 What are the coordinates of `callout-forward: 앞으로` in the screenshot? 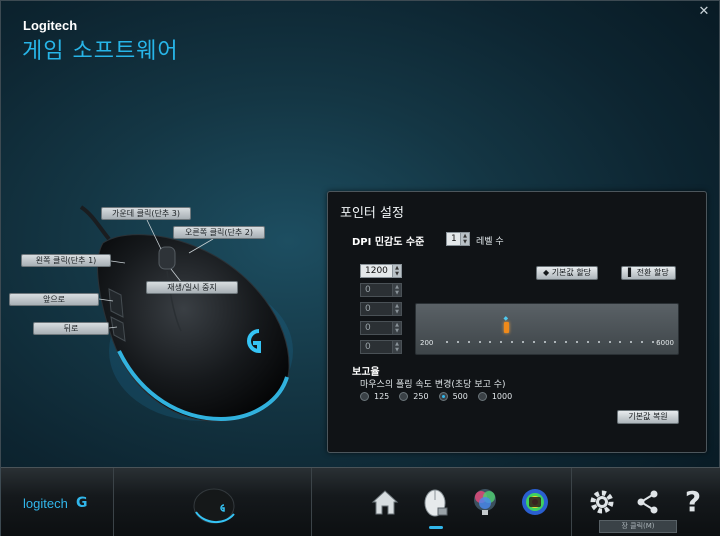 It's located at (54, 299).